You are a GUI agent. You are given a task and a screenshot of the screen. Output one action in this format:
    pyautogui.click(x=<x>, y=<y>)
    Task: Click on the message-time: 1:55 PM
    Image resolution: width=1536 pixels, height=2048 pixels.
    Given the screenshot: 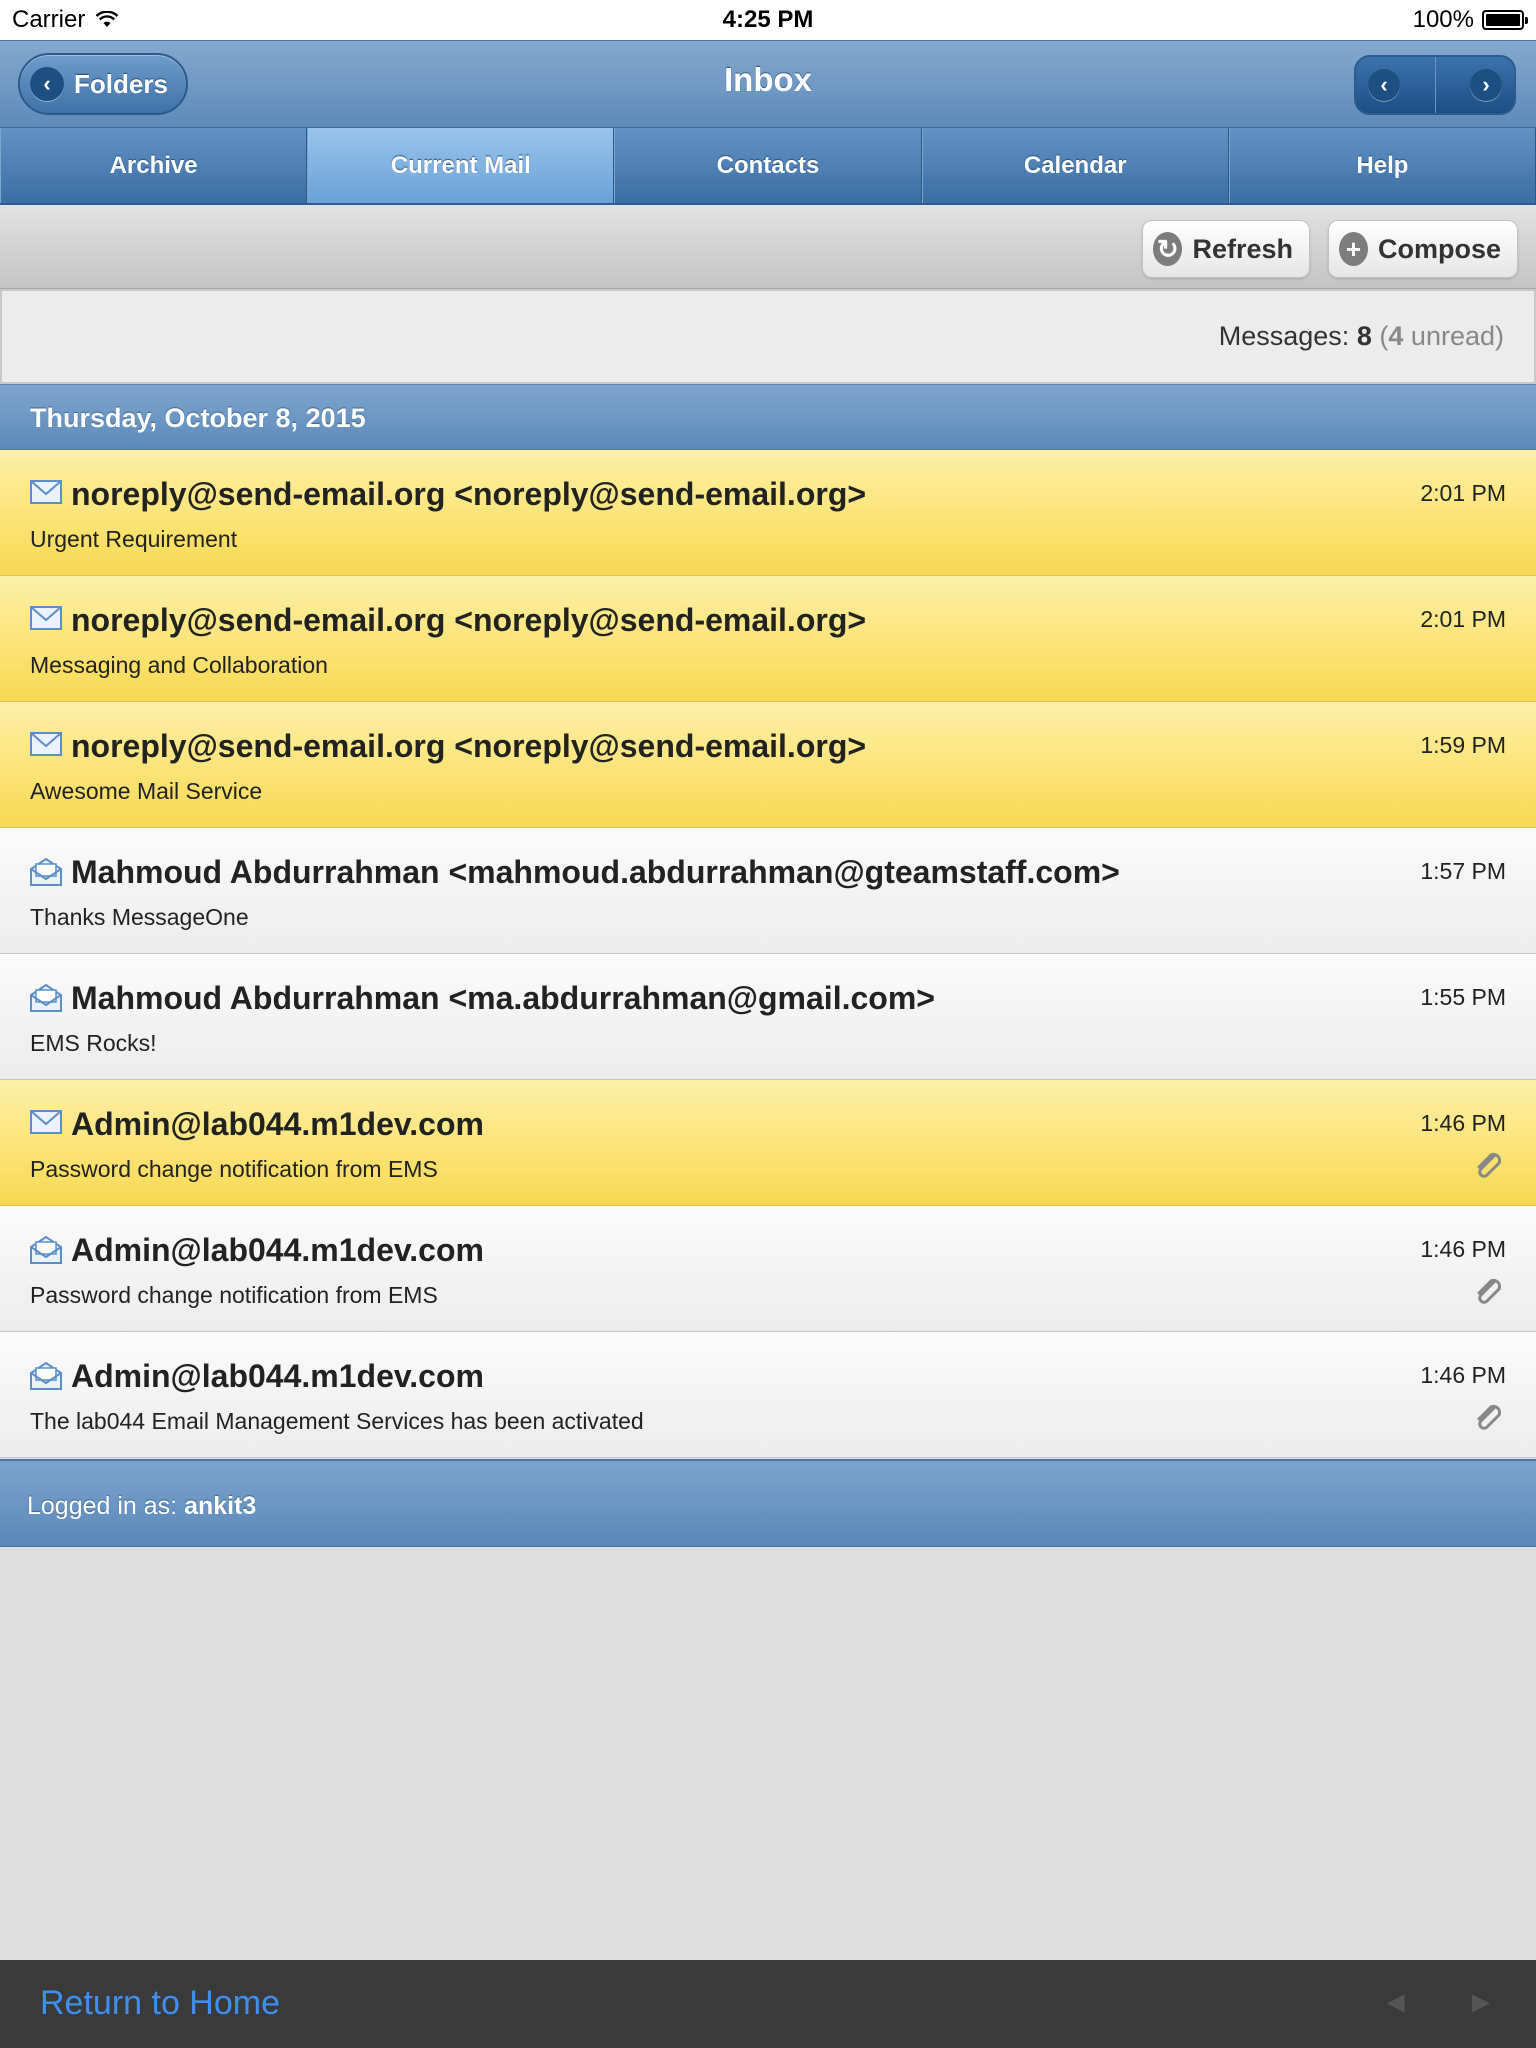 What is the action you would take?
    pyautogui.click(x=1463, y=997)
    